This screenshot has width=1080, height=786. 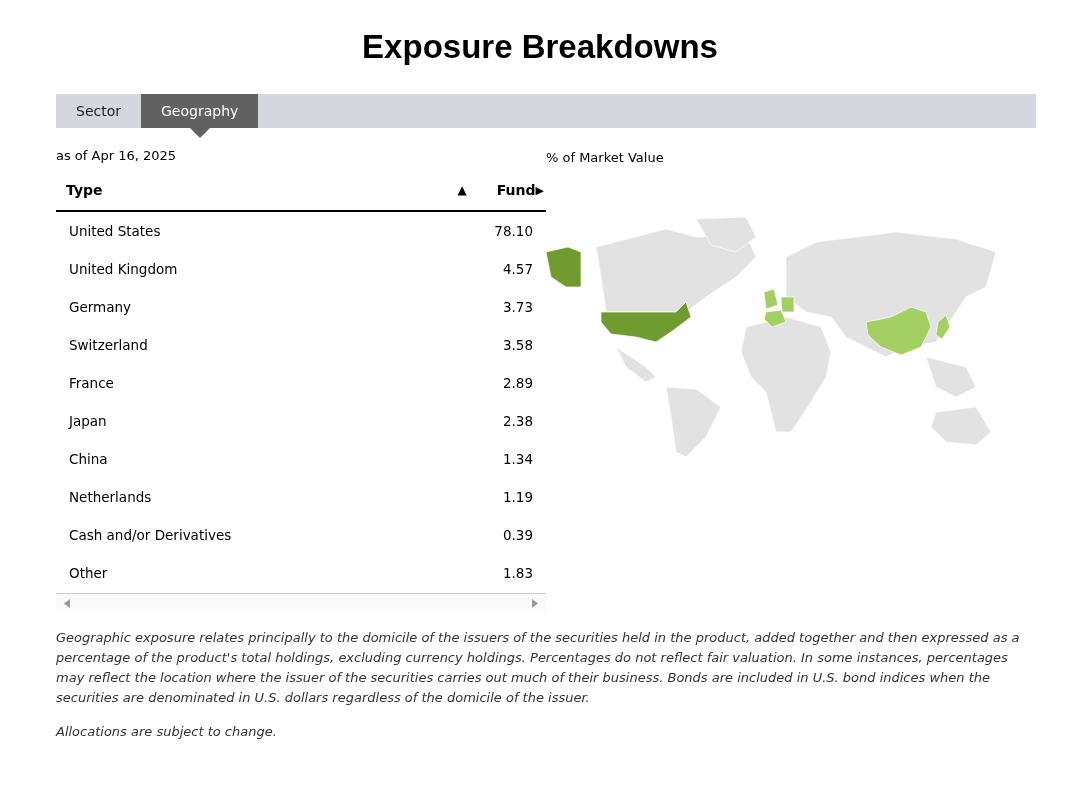 What do you see at coordinates (517, 497) in the screenshot?
I see `value-cell: 1.19` at bounding box center [517, 497].